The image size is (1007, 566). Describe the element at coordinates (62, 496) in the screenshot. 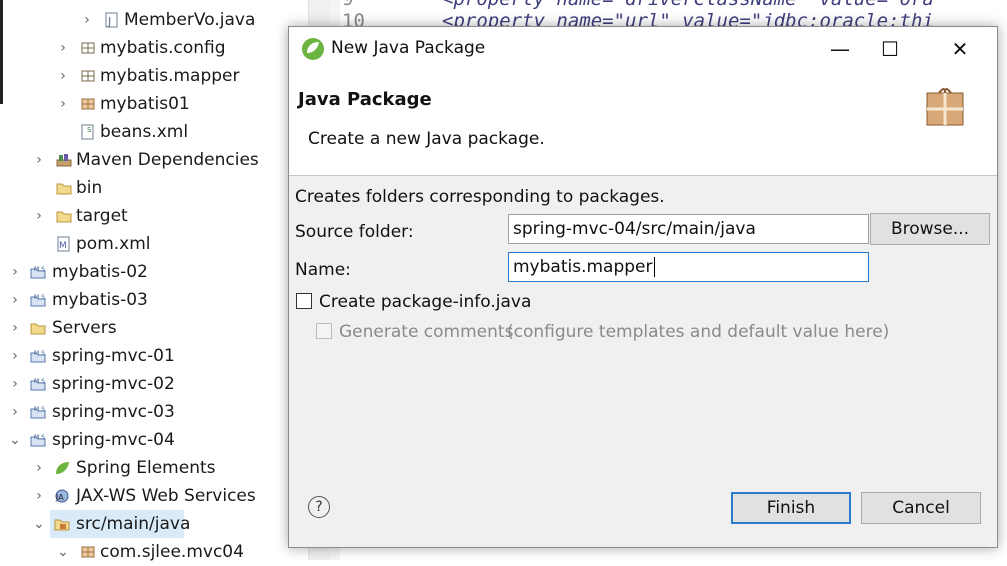

I see `web-service-icon: JA` at that location.